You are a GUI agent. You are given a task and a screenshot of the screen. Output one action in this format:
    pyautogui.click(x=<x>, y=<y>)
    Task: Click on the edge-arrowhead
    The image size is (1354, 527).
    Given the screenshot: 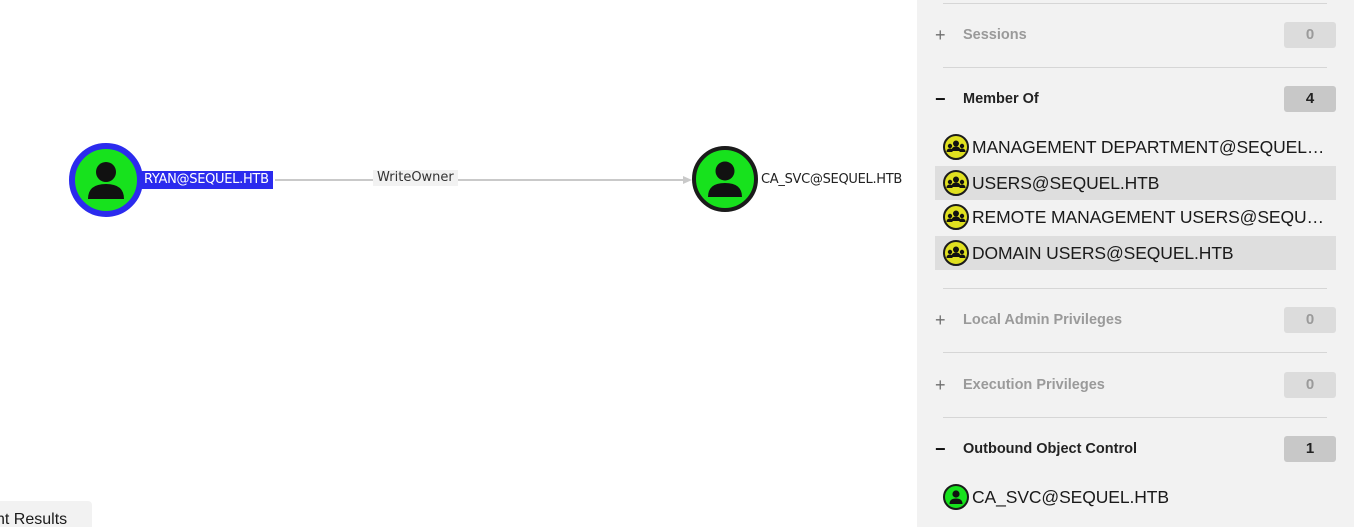 What is the action you would take?
    pyautogui.click(x=687, y=180)
    